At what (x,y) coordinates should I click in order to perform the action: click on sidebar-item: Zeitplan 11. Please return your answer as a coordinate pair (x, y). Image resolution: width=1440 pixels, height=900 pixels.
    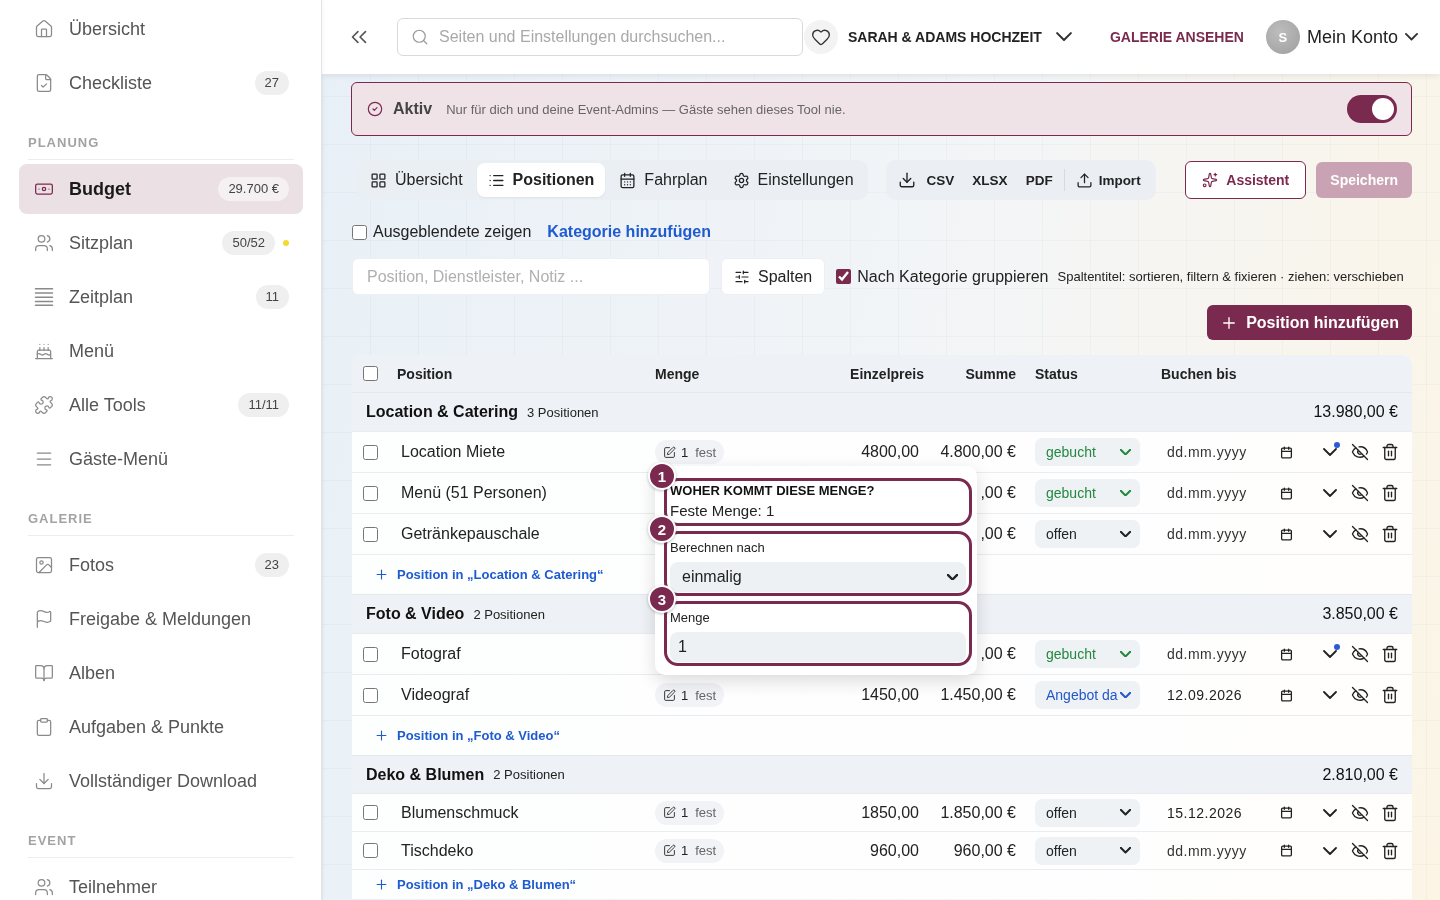
    Looking at the image, I should click on (161, 297).